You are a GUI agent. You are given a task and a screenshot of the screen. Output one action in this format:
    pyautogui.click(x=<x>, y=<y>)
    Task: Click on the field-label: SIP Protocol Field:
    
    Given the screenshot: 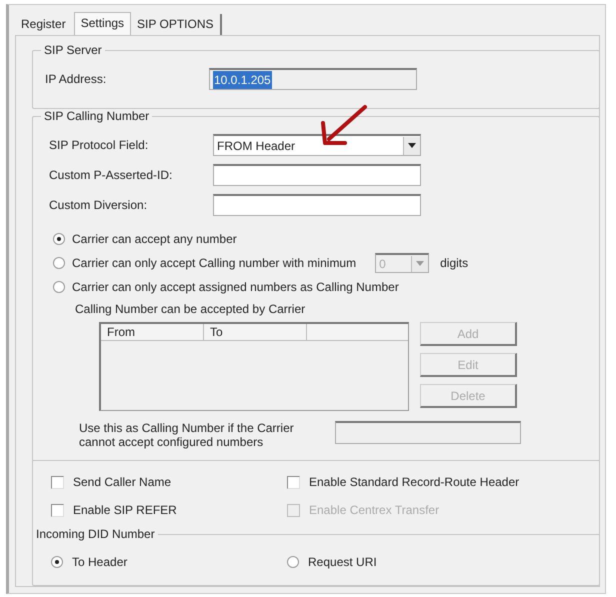 What is the action you would take?
    pyautogui.click(x=99, y=145)
    